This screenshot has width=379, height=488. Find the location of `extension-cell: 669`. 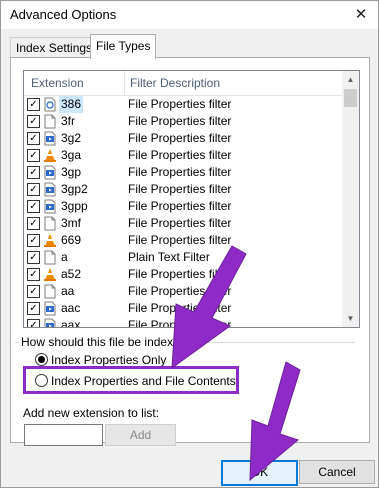

extension-cell: 669 is located at coordinates (71, 240).